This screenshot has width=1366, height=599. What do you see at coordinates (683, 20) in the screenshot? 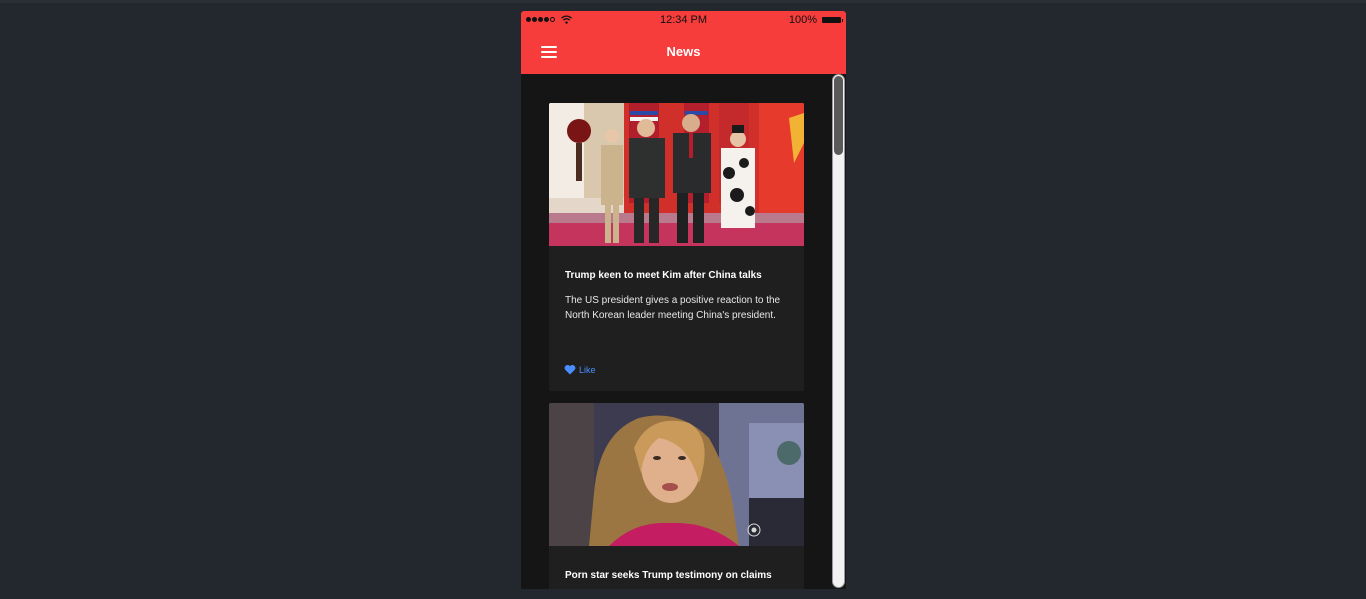
I see `status-bar: 12:34 PM 100%` at bounding box center [683, 20].